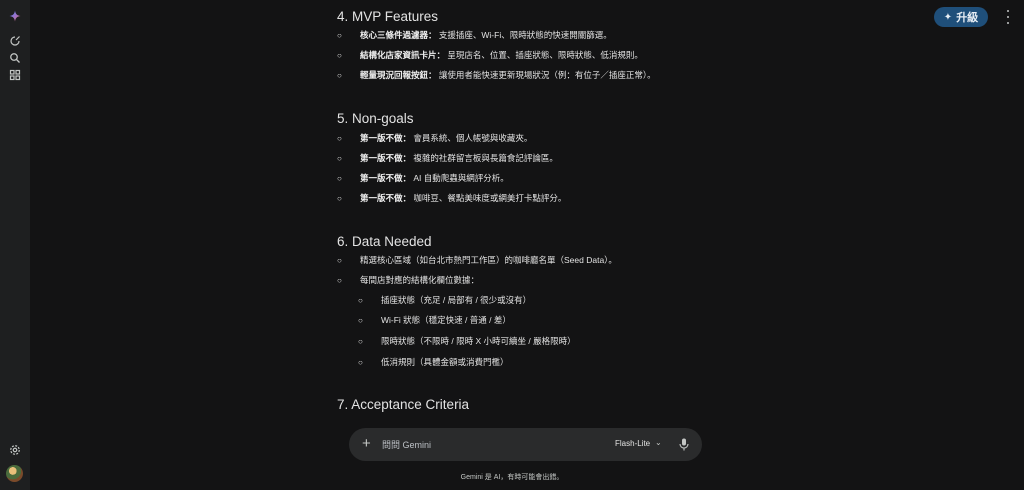 The width and height of the screenshot is (1024, 490). Describe the element at coordinates (406, 444) in the screenshot. I see `prompt-input: 問問 Gemini` at that location.